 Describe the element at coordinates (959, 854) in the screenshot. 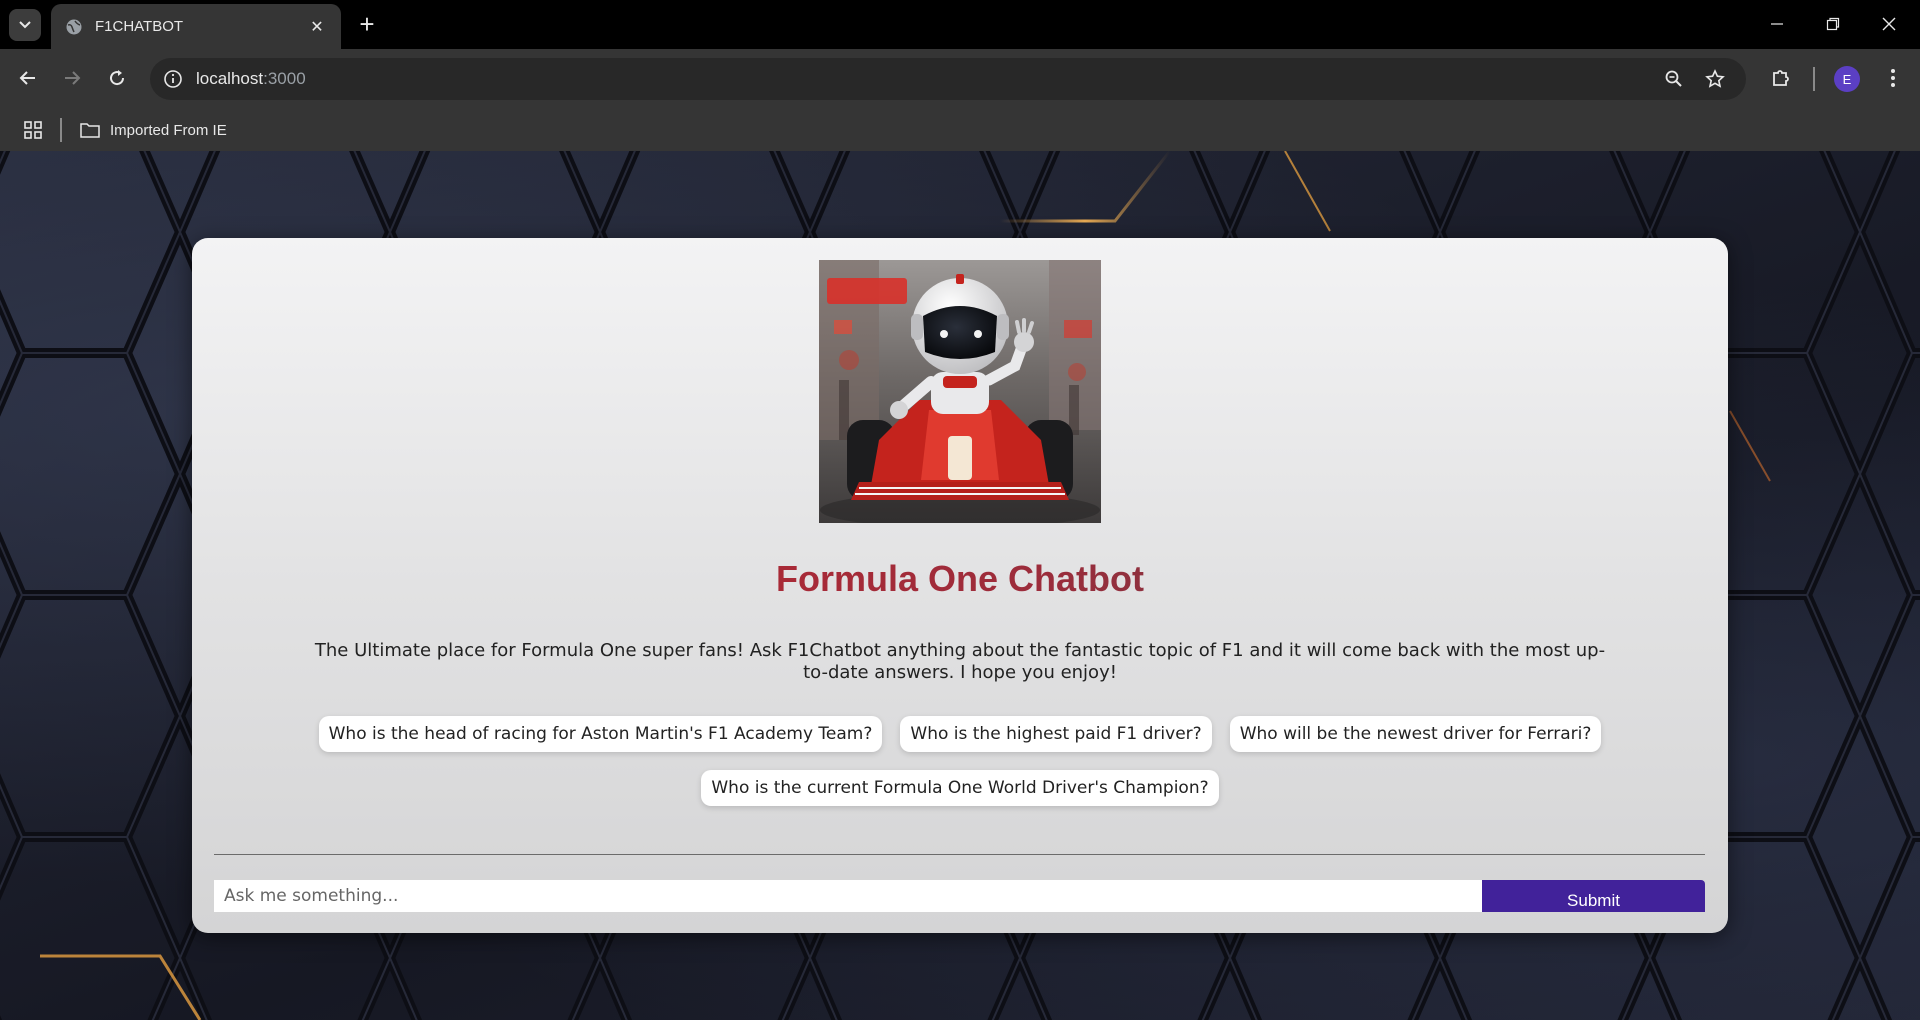

I see `divider` at that location.